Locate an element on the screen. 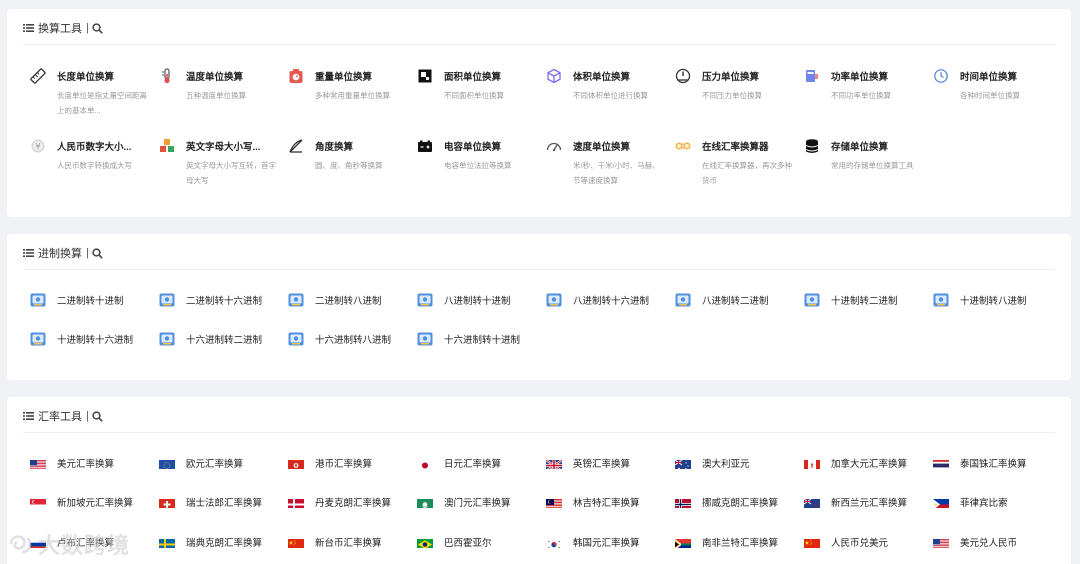 The image size is (1080, 564). rate-tool-item: 新加坡元汇率换算 is located at coordinates (81, 502).